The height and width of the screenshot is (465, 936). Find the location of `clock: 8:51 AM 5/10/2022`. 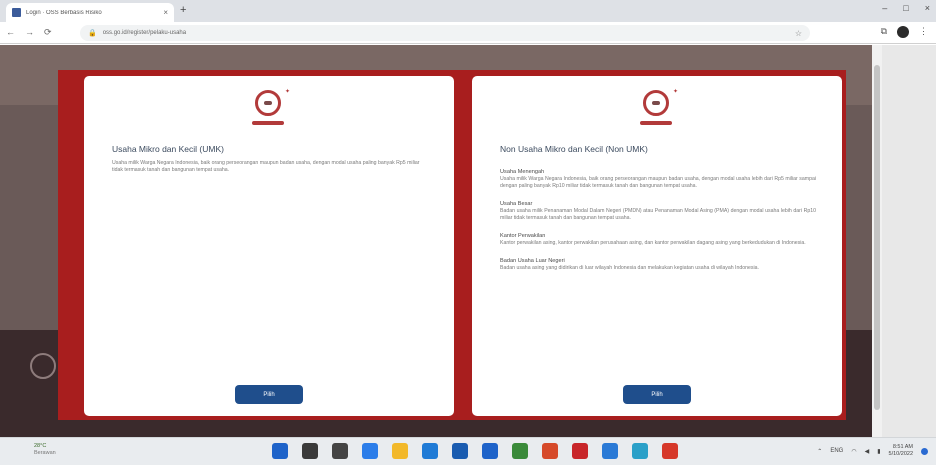

clock: 8:51 AM 5/10/2022 is located at coordinates (901, 451).